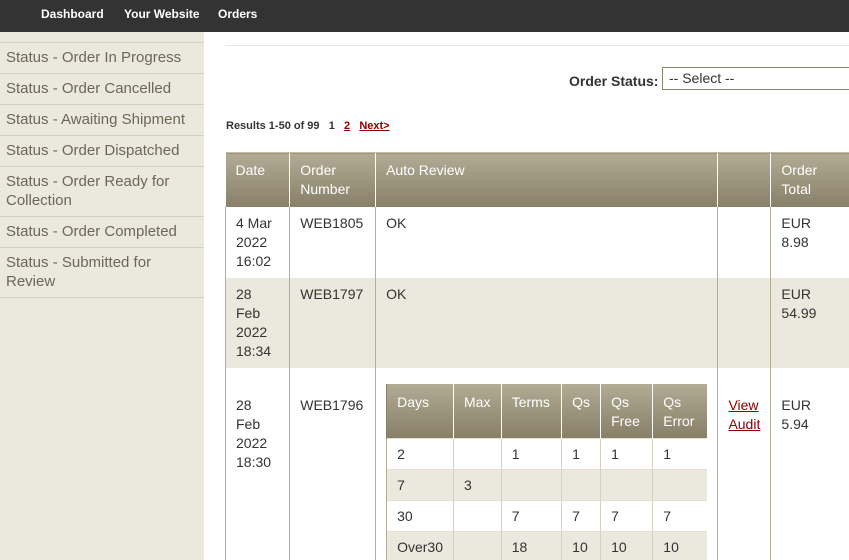 The image size is (849, 560). What do you see at coordinates (614, 81) in the screenshot?
I see `order-status-label: Order Status:` at bounding box center [614, 81].